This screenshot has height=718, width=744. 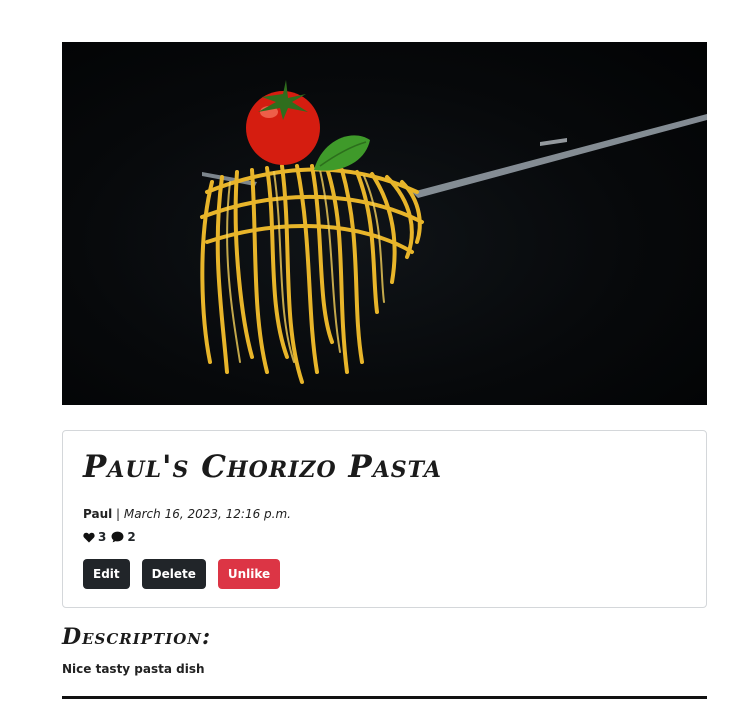 What do you see at coordinates (106, 574) in the screenshot?
I see `edit-button: Edit` at bounding box center [106, 574].